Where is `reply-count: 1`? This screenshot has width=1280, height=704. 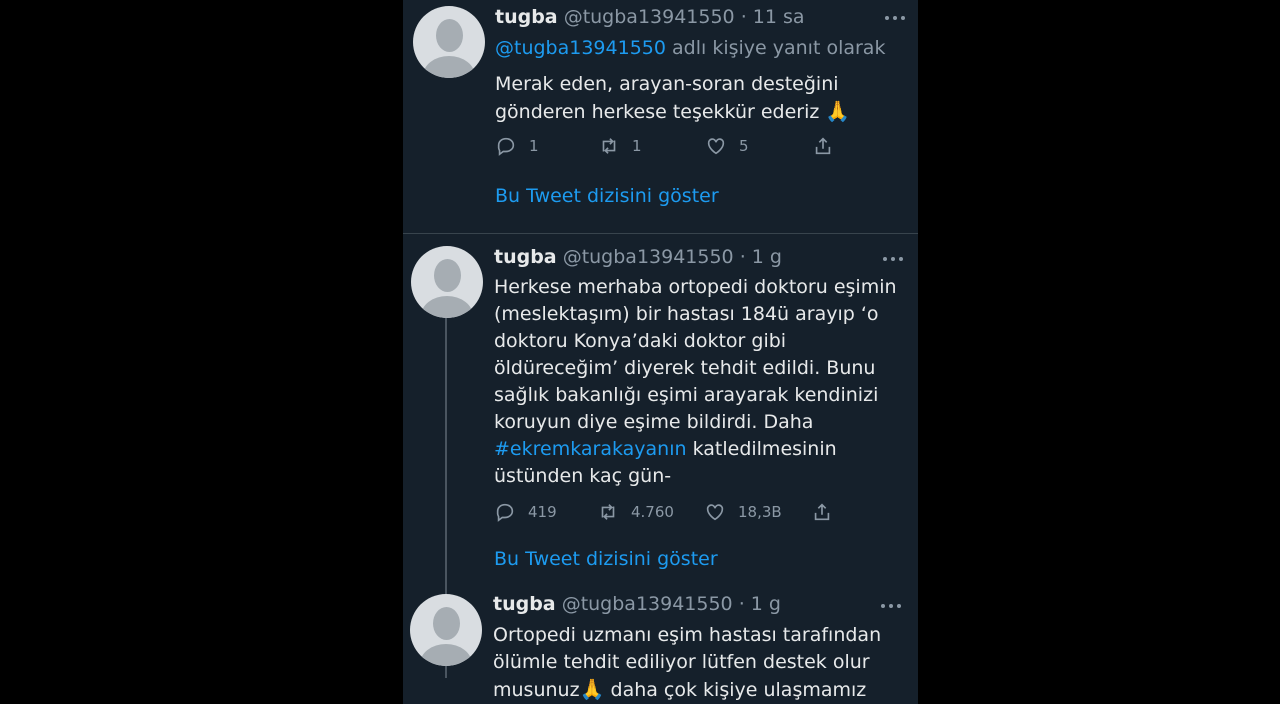
reply-count: 1 is located at coordinates (534, 146).